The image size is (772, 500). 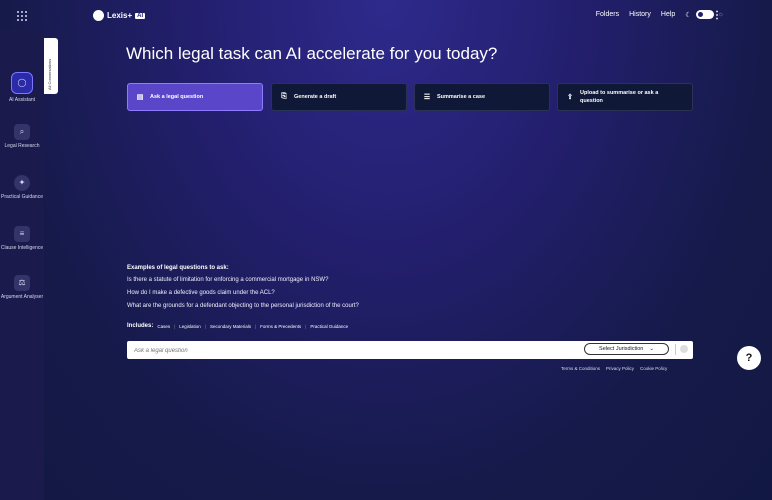 I want to click on task-label: Generate a draft, so click(x=315, y=97).